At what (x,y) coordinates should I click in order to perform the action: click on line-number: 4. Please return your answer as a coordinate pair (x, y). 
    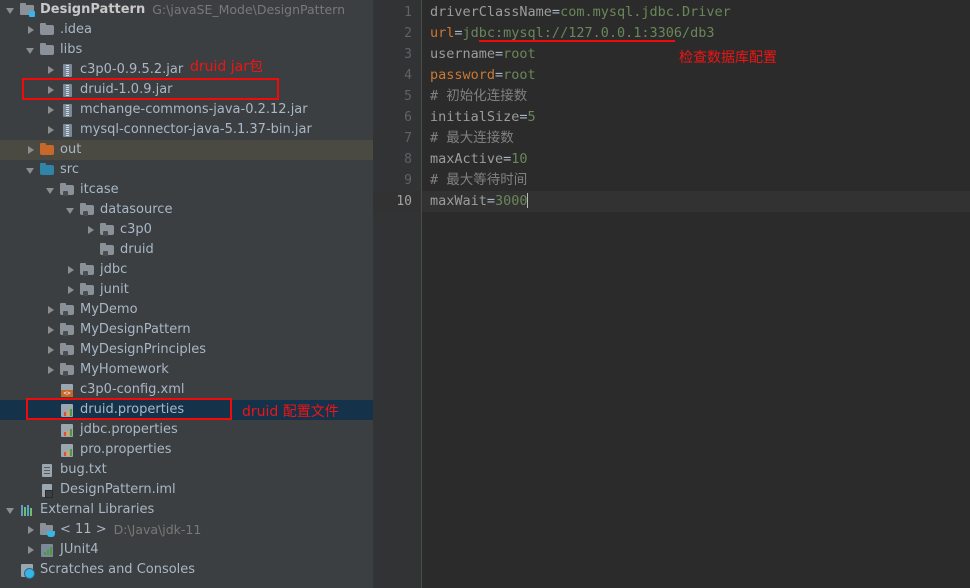
    Looking at the image, I should click on (408, 75).